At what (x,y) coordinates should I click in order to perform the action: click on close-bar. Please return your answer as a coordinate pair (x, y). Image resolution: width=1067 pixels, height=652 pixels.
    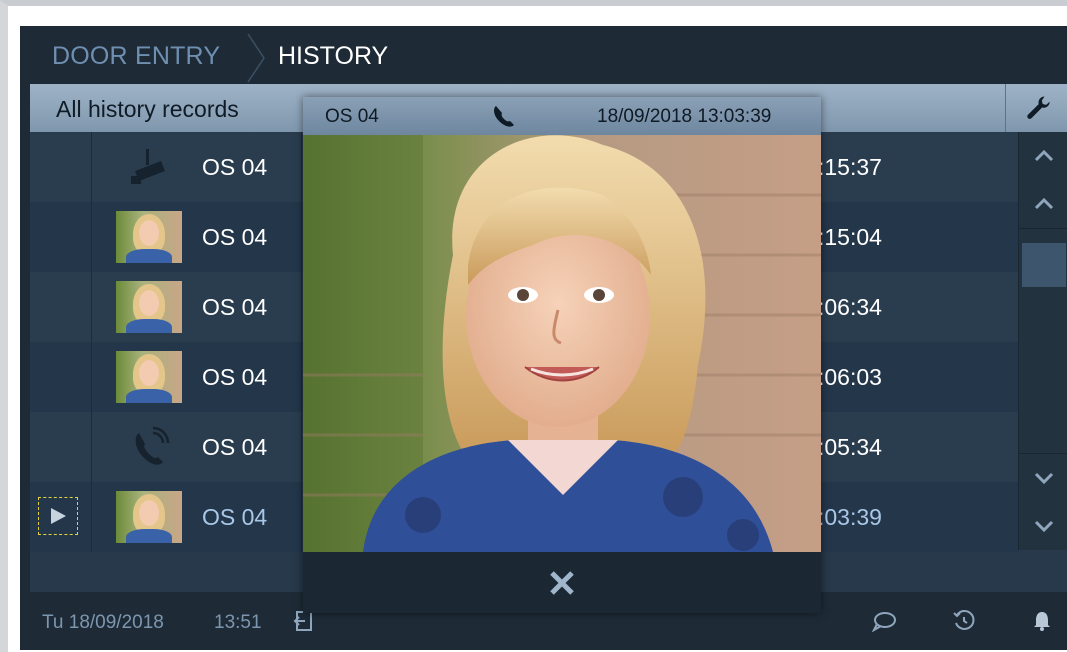
    Looking at the image, I should click on (562, 582).